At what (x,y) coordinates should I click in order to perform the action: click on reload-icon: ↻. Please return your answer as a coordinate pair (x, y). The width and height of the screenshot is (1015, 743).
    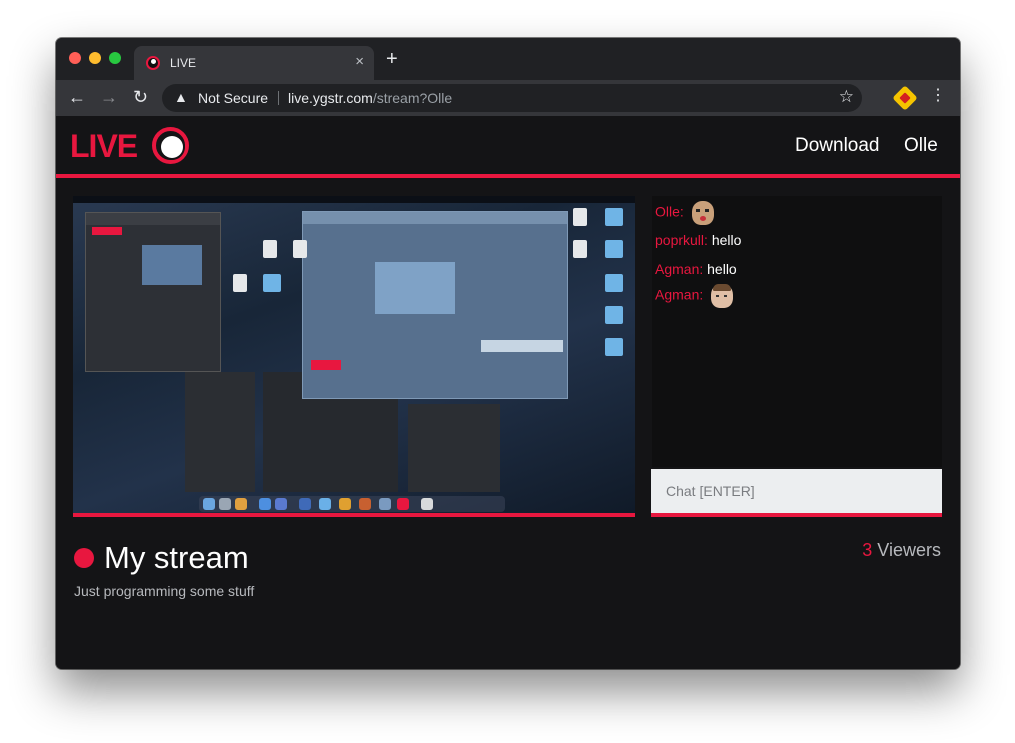
    Looking at the image, I should click on (140, 97).